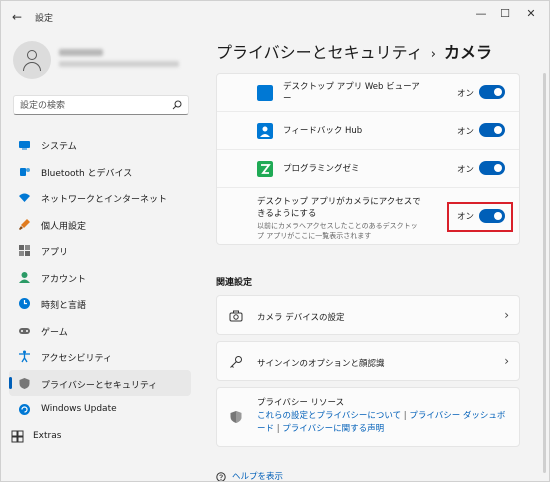  Describe the element at coordinates (321, 169) in the screenshot. I see `app-name: プログラミングゼミ` at that location.